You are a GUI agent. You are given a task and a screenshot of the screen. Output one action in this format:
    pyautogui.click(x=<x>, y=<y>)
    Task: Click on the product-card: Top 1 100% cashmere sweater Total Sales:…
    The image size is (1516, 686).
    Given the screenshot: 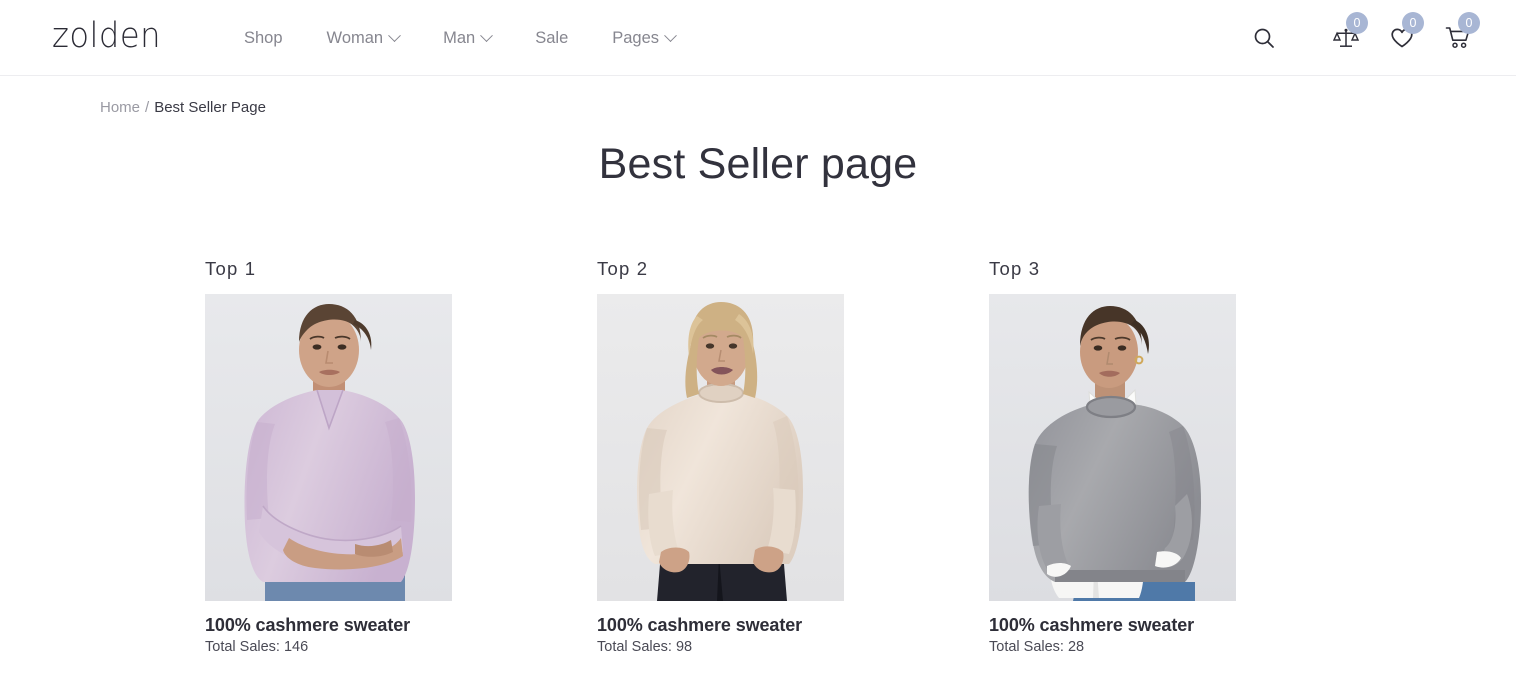 What is the action you would take?
    pyautogui.click(x=328, y=456)
    